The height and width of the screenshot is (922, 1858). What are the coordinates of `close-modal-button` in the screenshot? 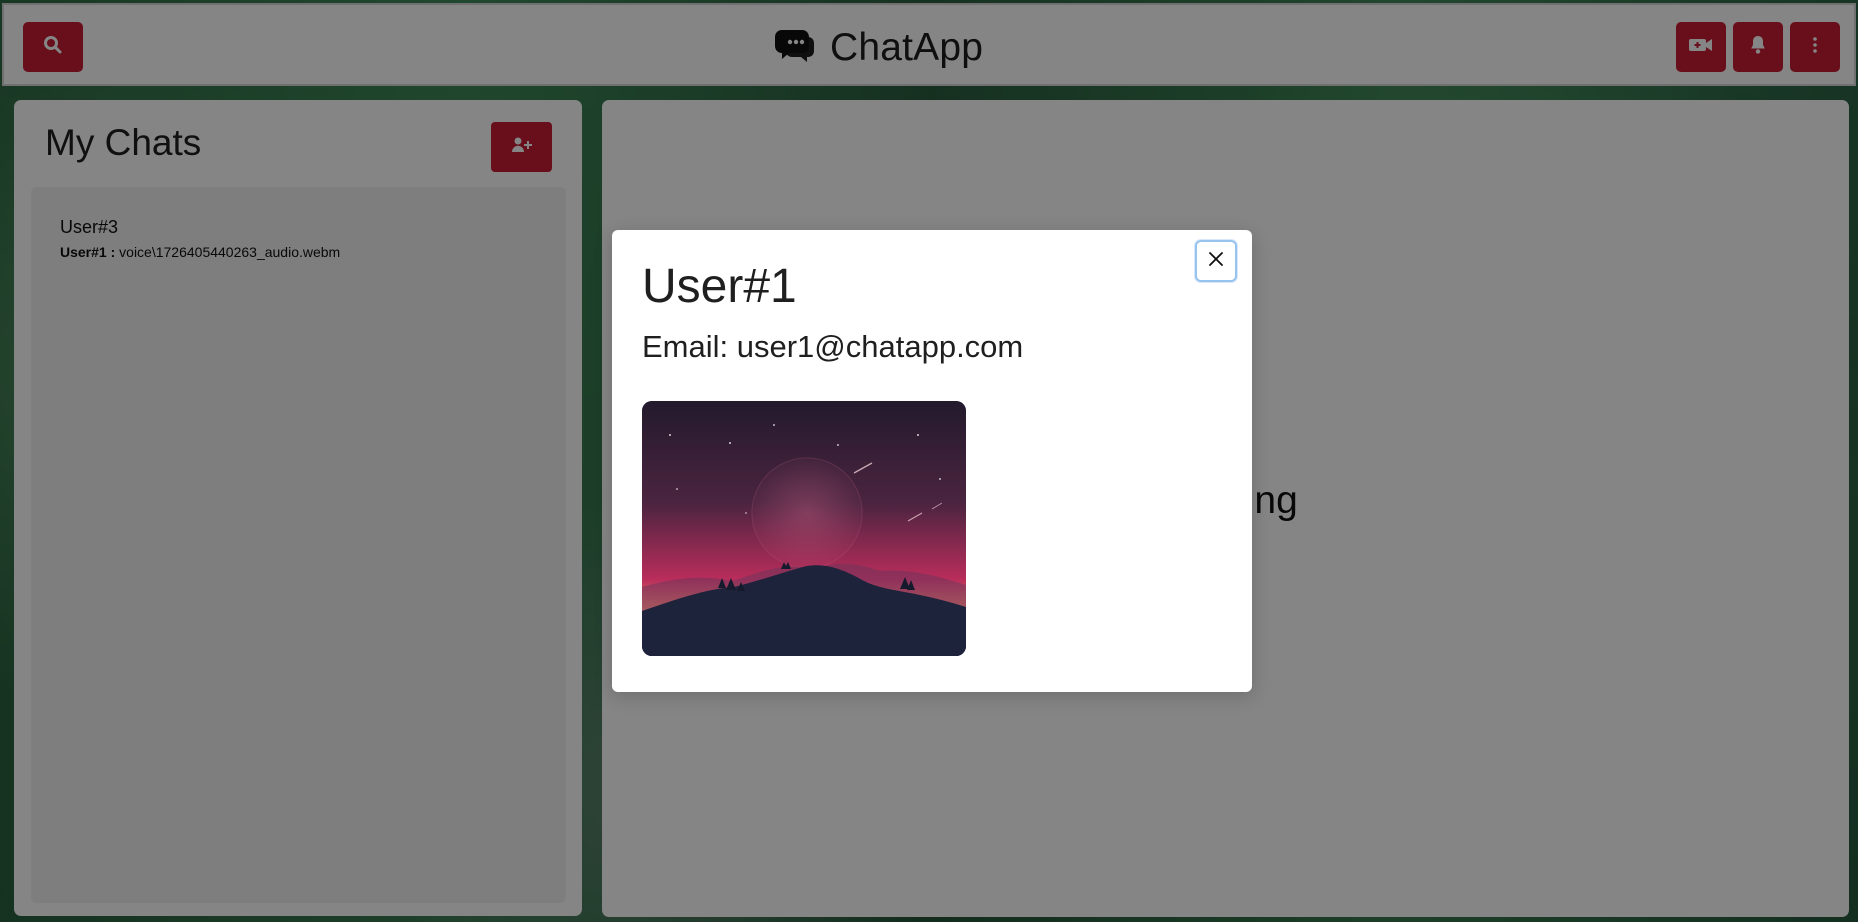 It's located at (1216, 261).